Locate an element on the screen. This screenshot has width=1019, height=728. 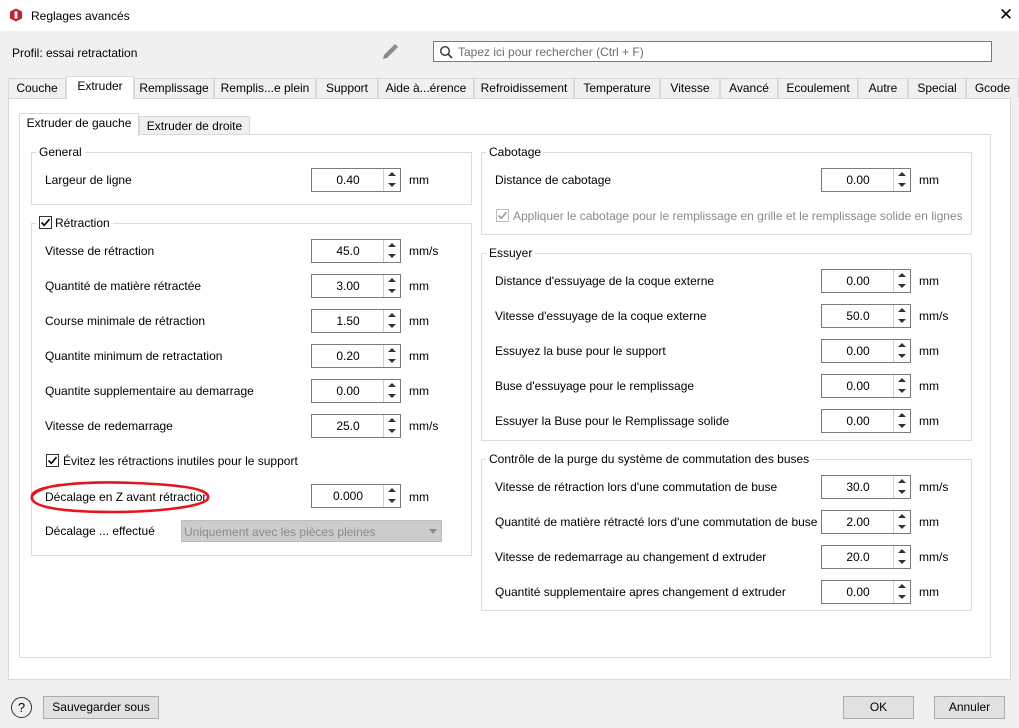
line-width-spinbox: 0.40 is located at coordinates (356, 180).